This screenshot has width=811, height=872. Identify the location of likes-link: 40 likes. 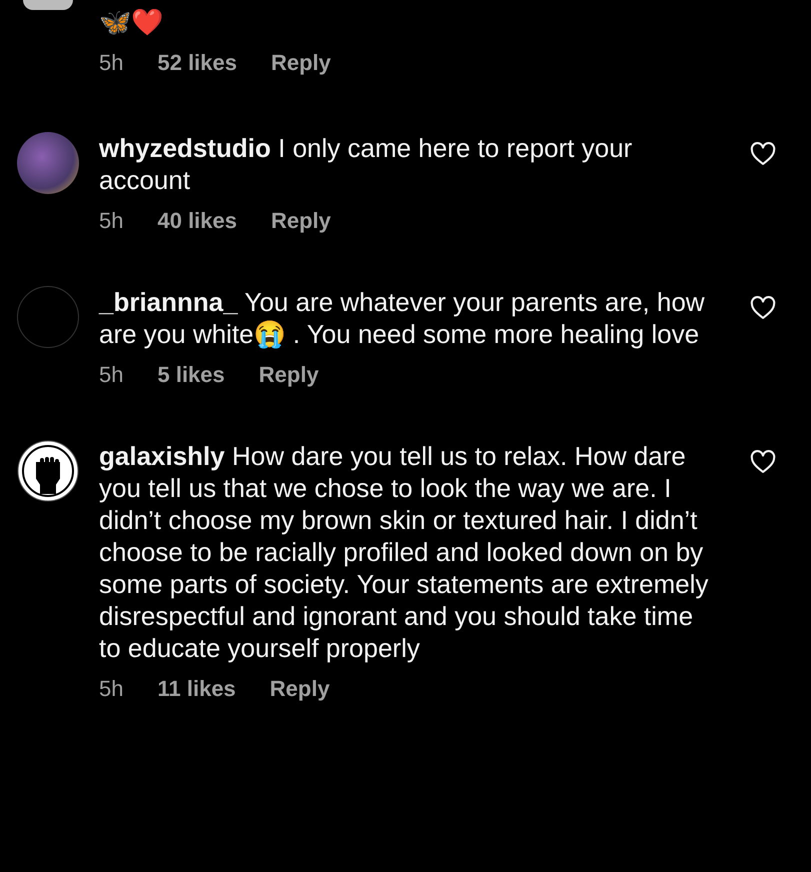
(197, 221).